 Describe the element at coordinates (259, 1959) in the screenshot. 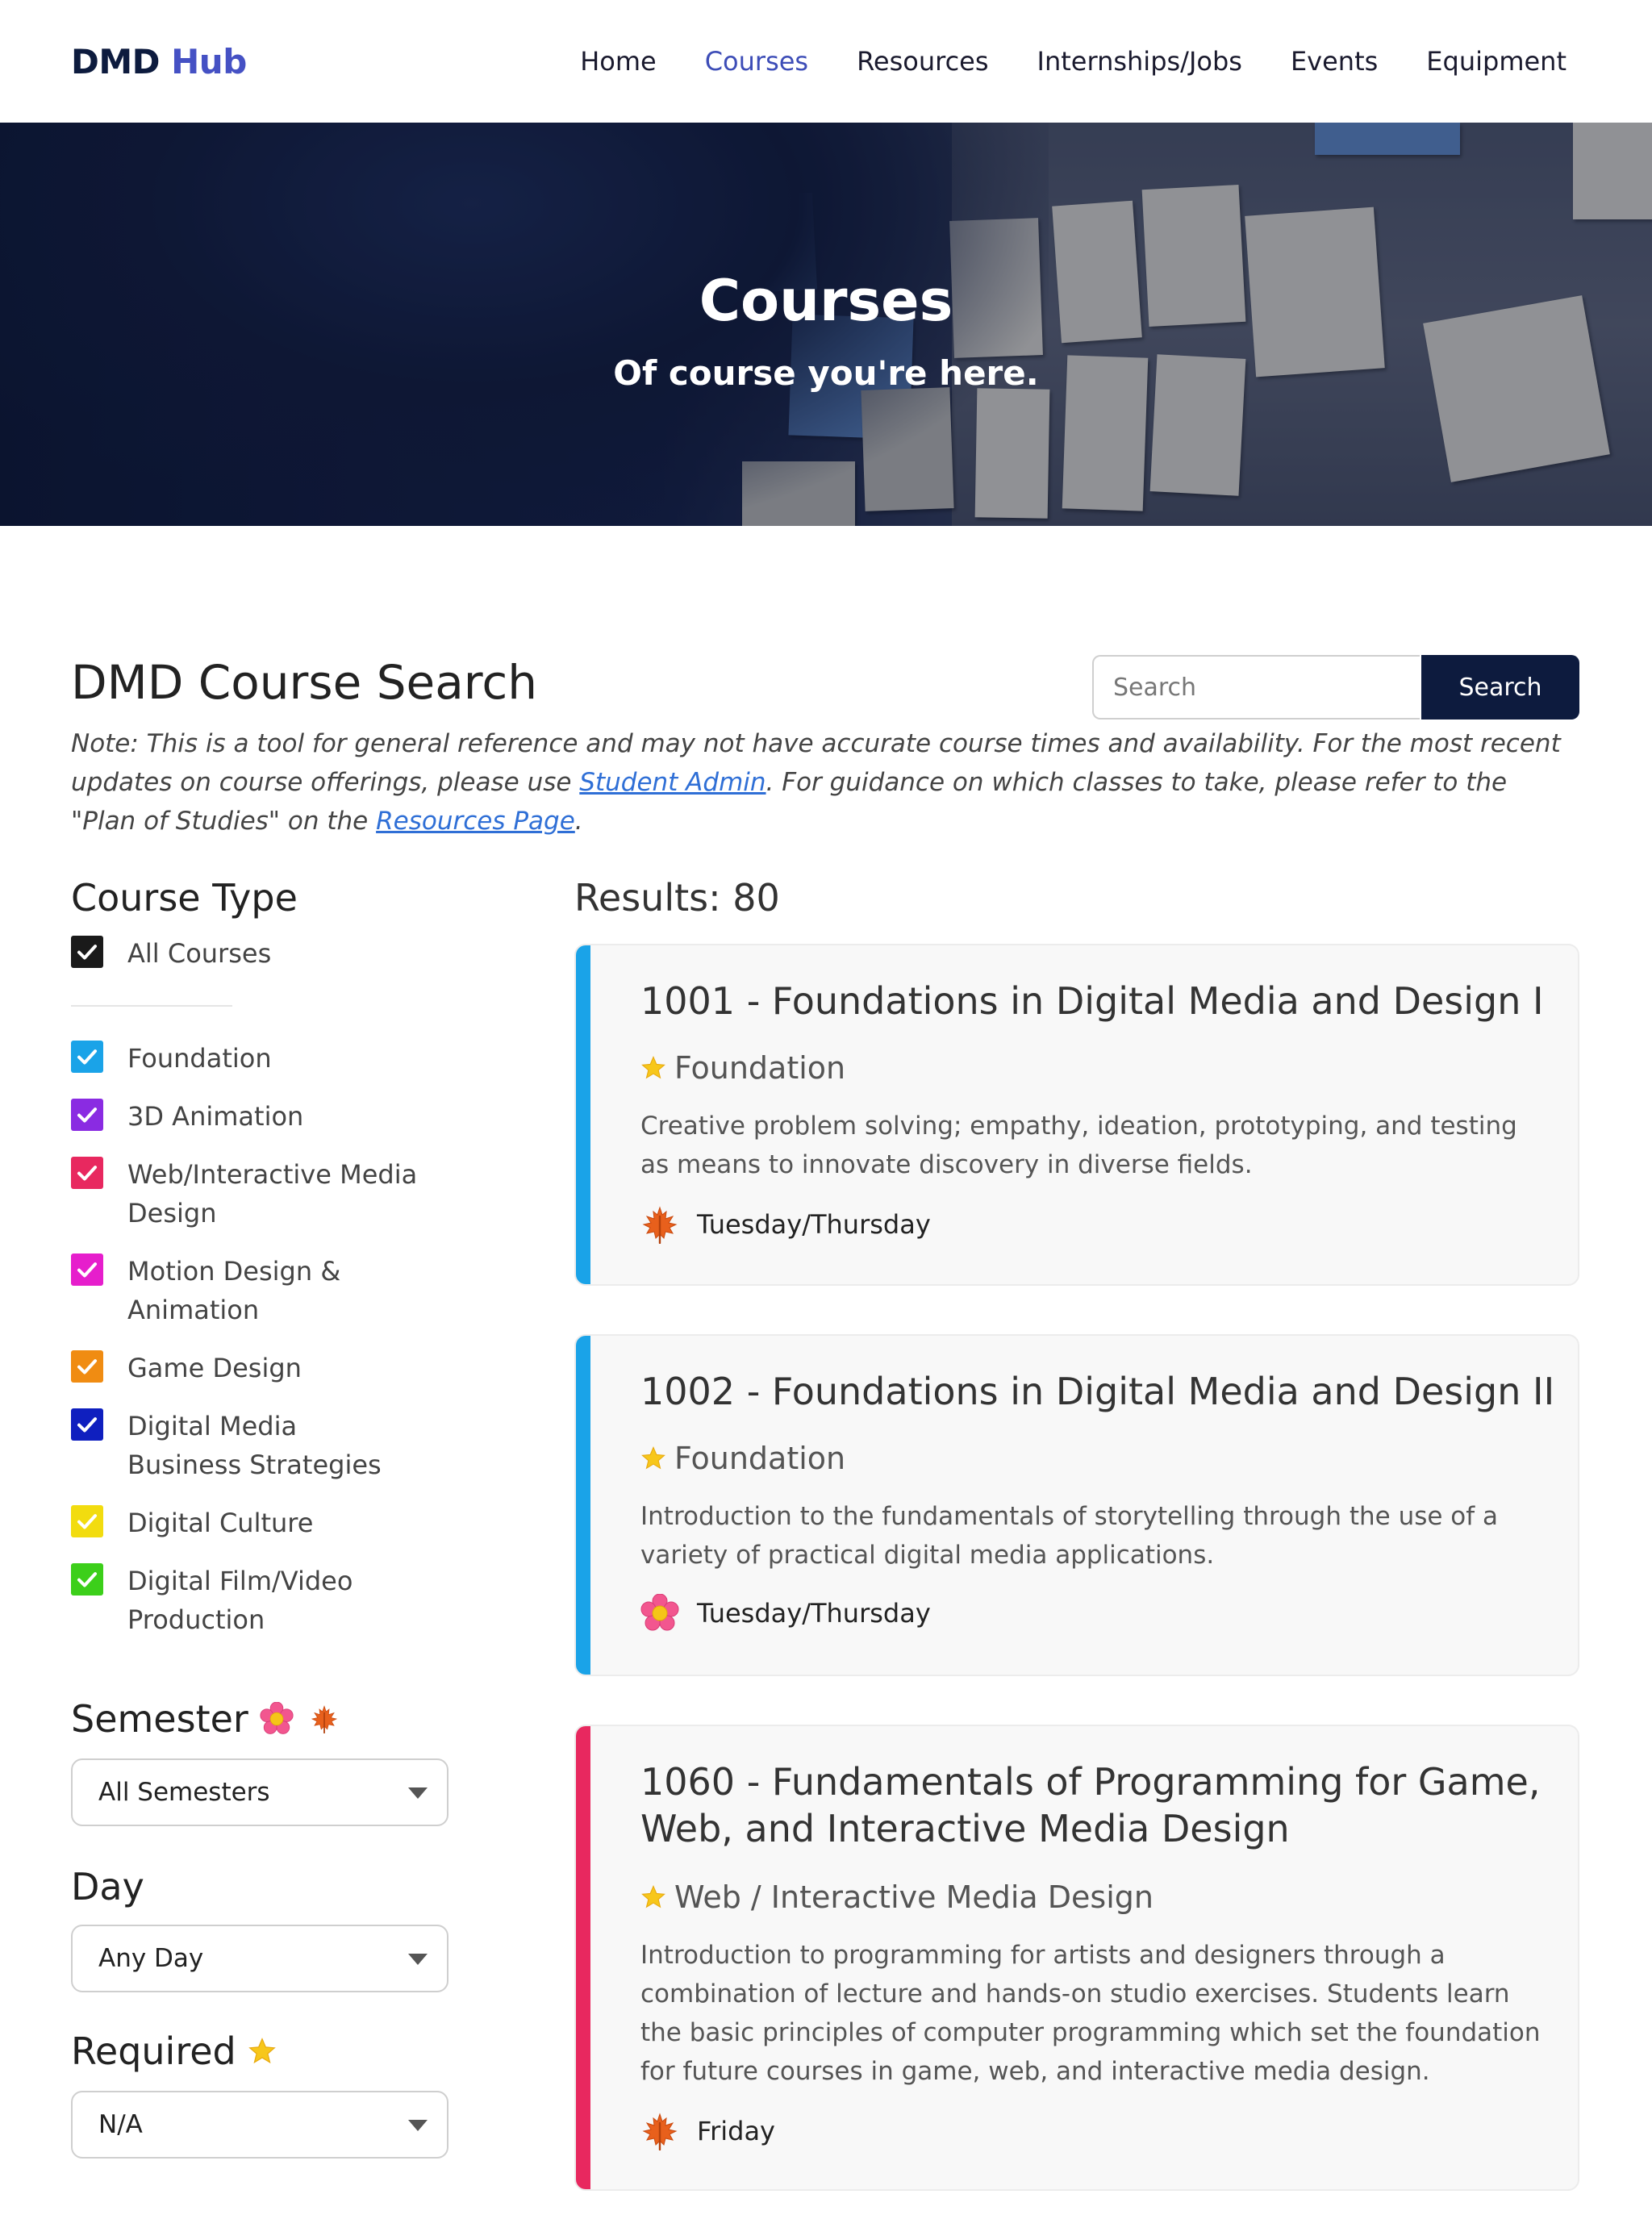

I see `day-select: Any Day` at that location.